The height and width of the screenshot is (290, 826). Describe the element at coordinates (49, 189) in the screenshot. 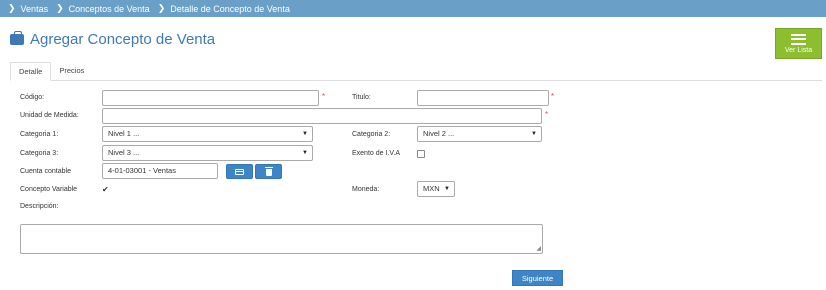

I see `concepto-variable-label: Concepto Variable` at that location.